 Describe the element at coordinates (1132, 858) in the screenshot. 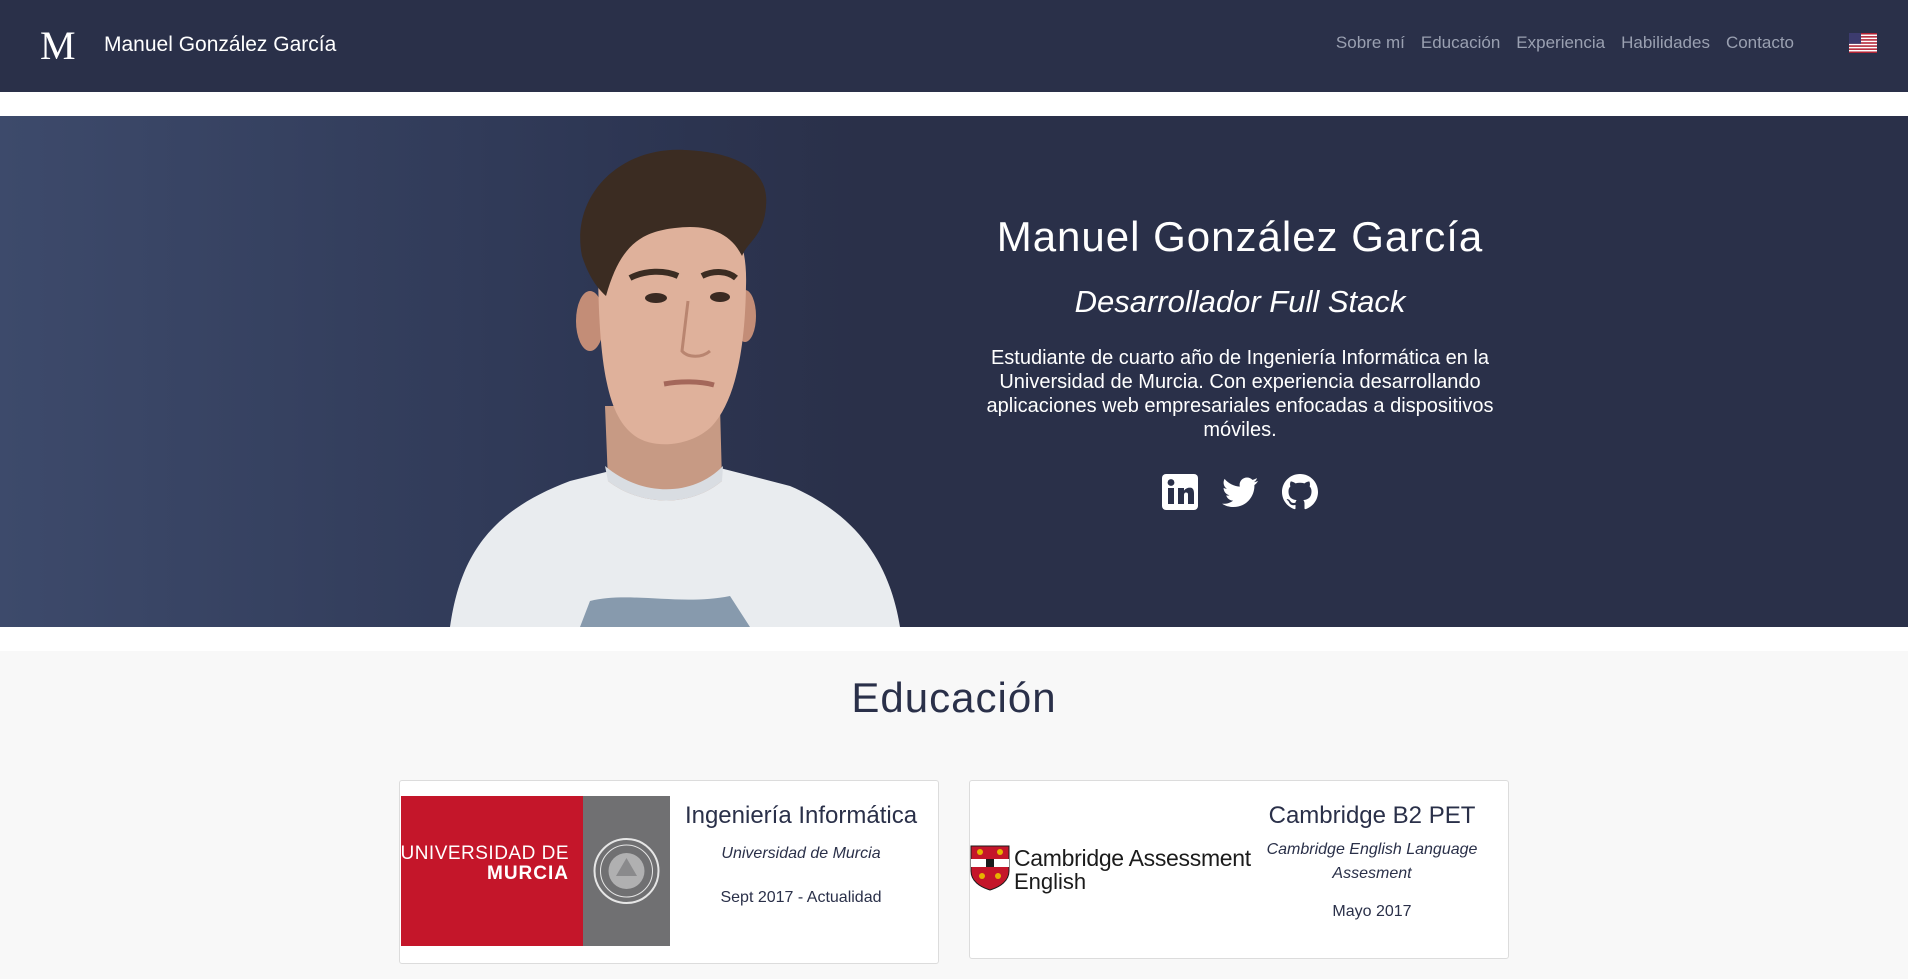

I see `logo-line1: Cambridge Assessment` at that location.